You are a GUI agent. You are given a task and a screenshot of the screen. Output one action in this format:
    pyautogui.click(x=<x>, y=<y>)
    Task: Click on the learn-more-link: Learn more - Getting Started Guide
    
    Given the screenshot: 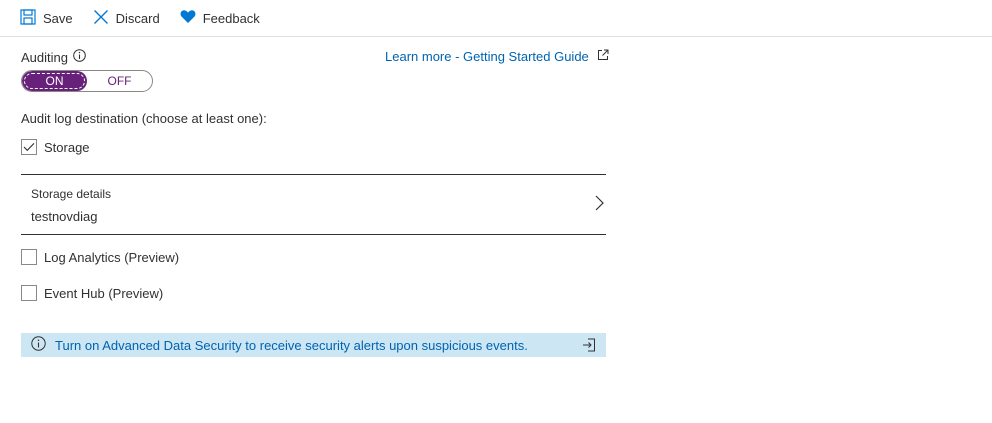 What is the action you would take?
    pyautogui.click(x=497, y=56)
    